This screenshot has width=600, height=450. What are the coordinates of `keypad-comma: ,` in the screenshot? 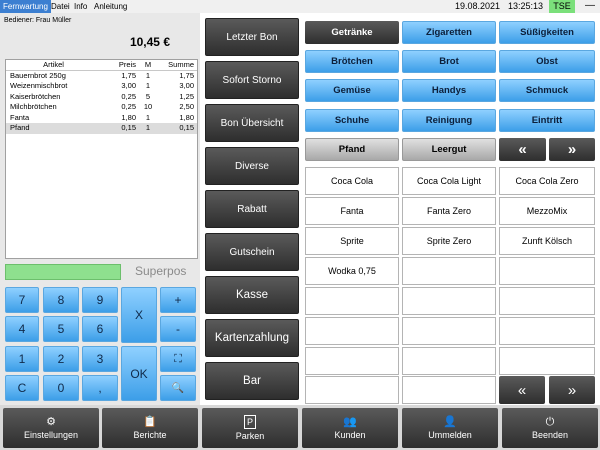 It's located at (100, 388).